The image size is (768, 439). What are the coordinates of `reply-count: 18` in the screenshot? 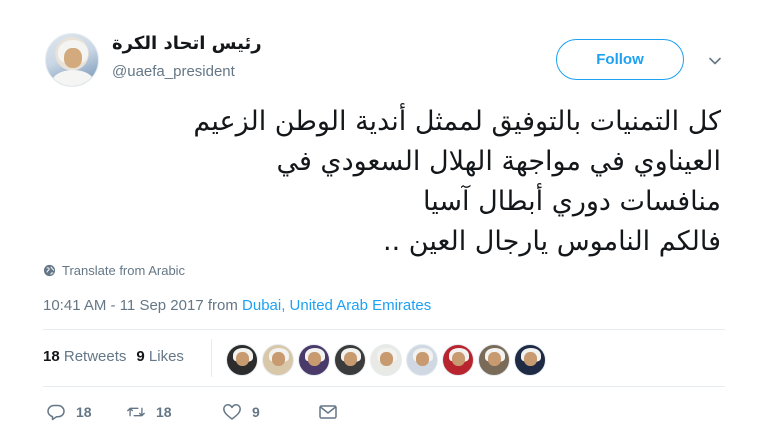 It's located at (84, 412).